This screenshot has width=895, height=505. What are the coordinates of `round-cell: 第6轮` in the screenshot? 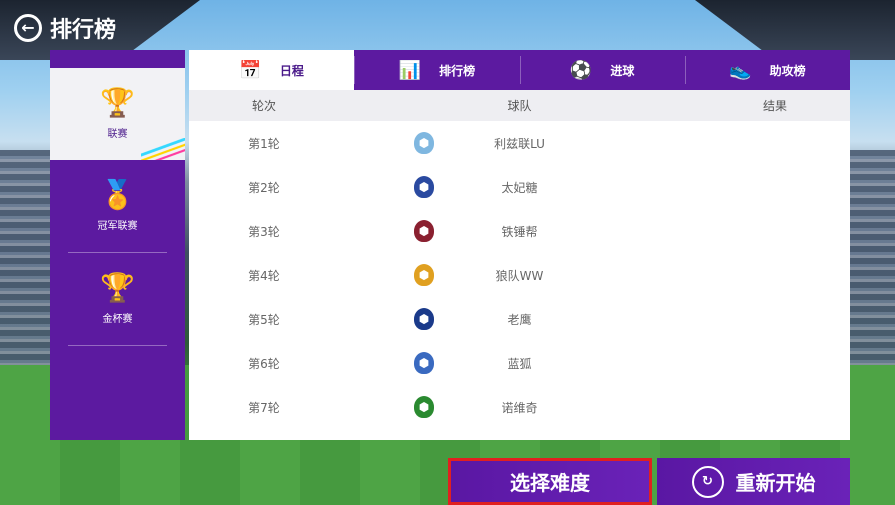 It's located at (264, 363).